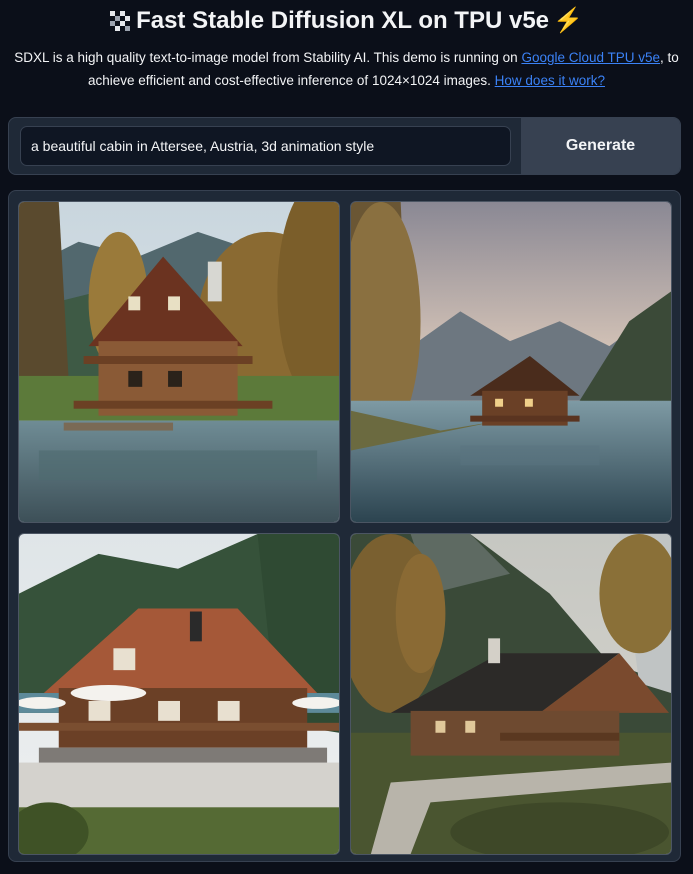 The height and width of the screenshot is (874, 693). Describe the element at coordinates (568, 20) in the screenshot. I see `lightning-bolt-icon: ⚡` at that location.